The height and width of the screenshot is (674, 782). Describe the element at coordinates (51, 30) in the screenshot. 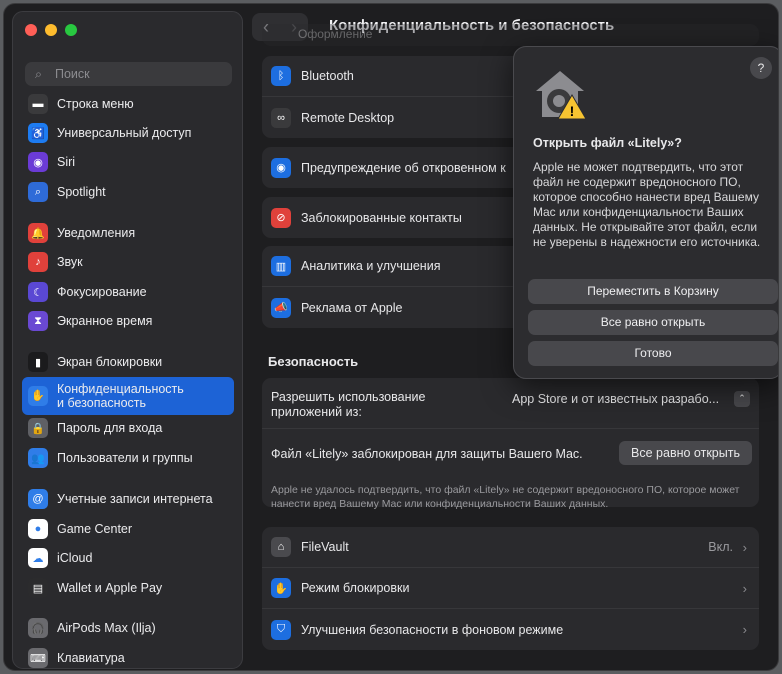

I see `minimize-window-button` at that location.